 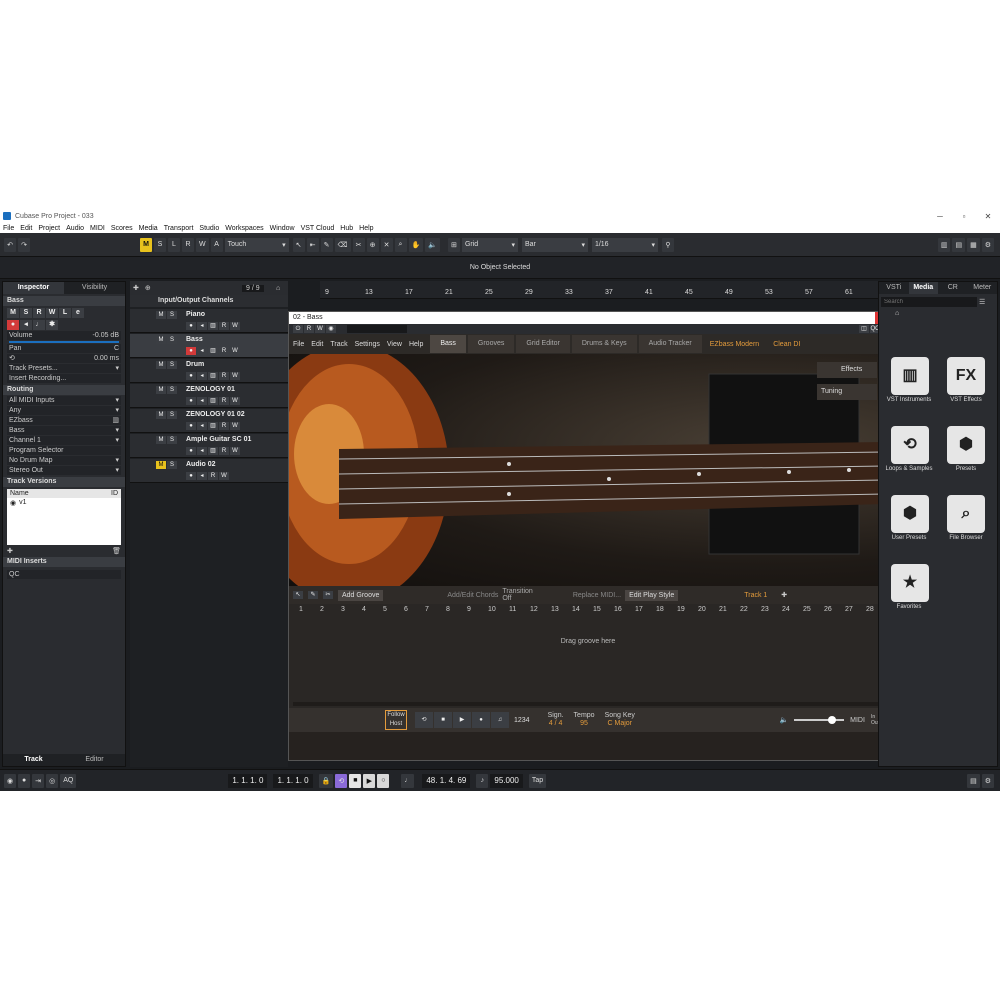 What do you see at coordinates (338, 344) in the screenshot?
I see `plugin-menu-track: Track` at bounding box center [338, 344].